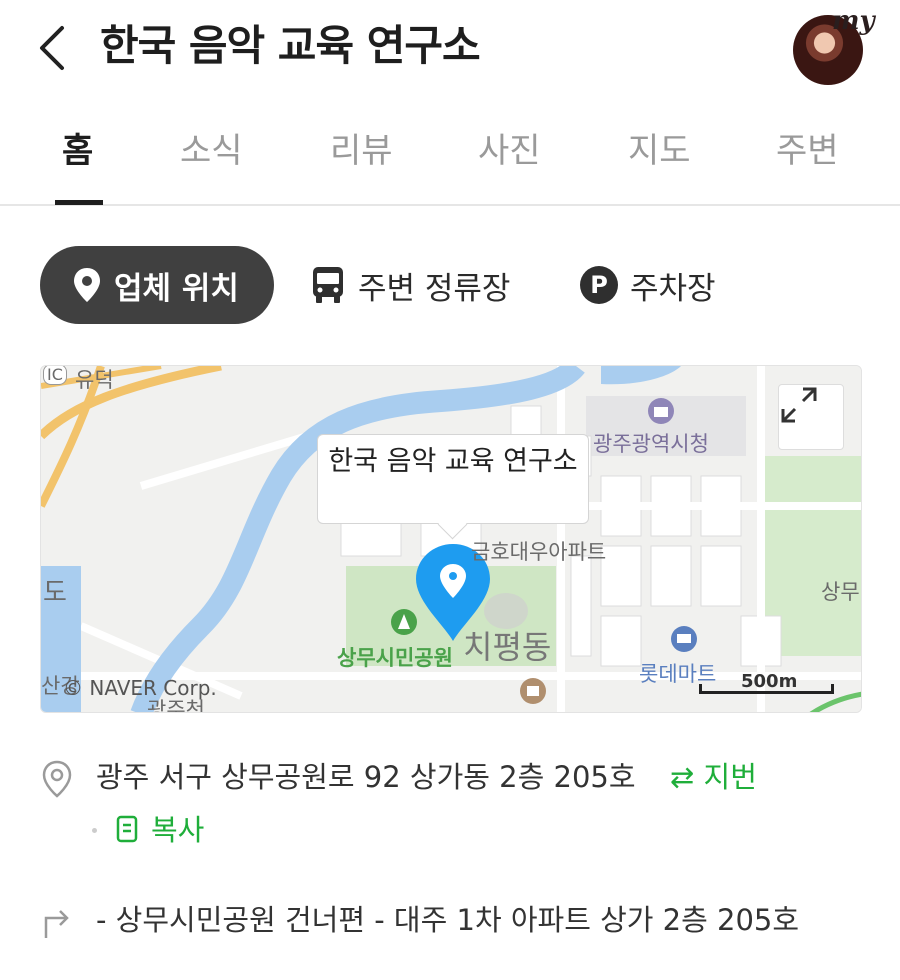  I want to click on map-expand-button, so click(811, 417).